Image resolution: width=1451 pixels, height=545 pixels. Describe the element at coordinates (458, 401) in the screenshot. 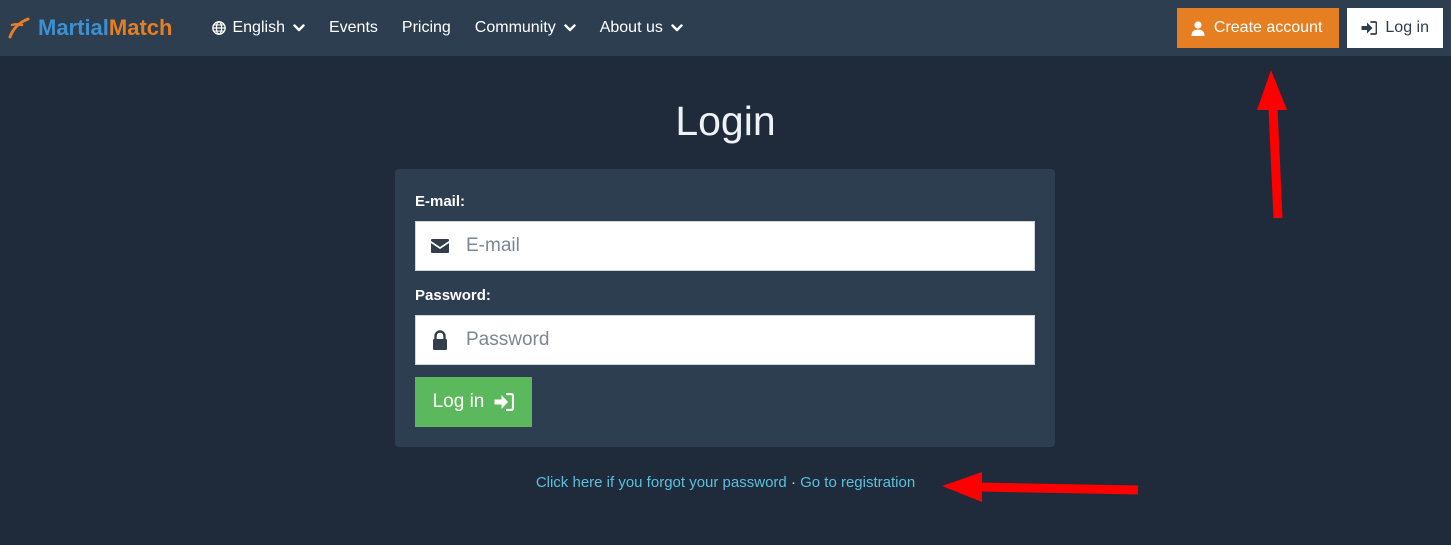

I see `login-submit-label: Log in` at that location.